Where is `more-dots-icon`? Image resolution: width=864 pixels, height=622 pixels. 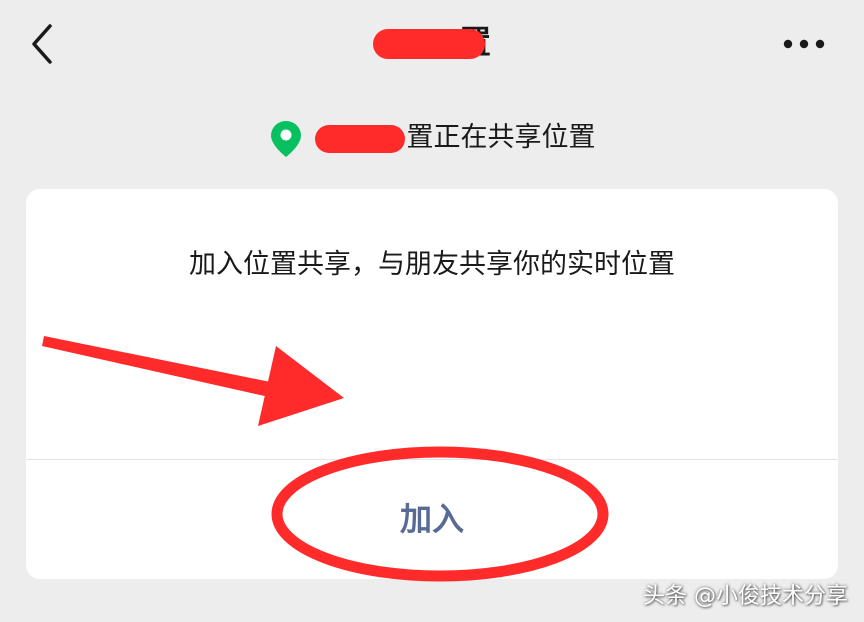
more-dots-icon is located at coordinates (804, 44).